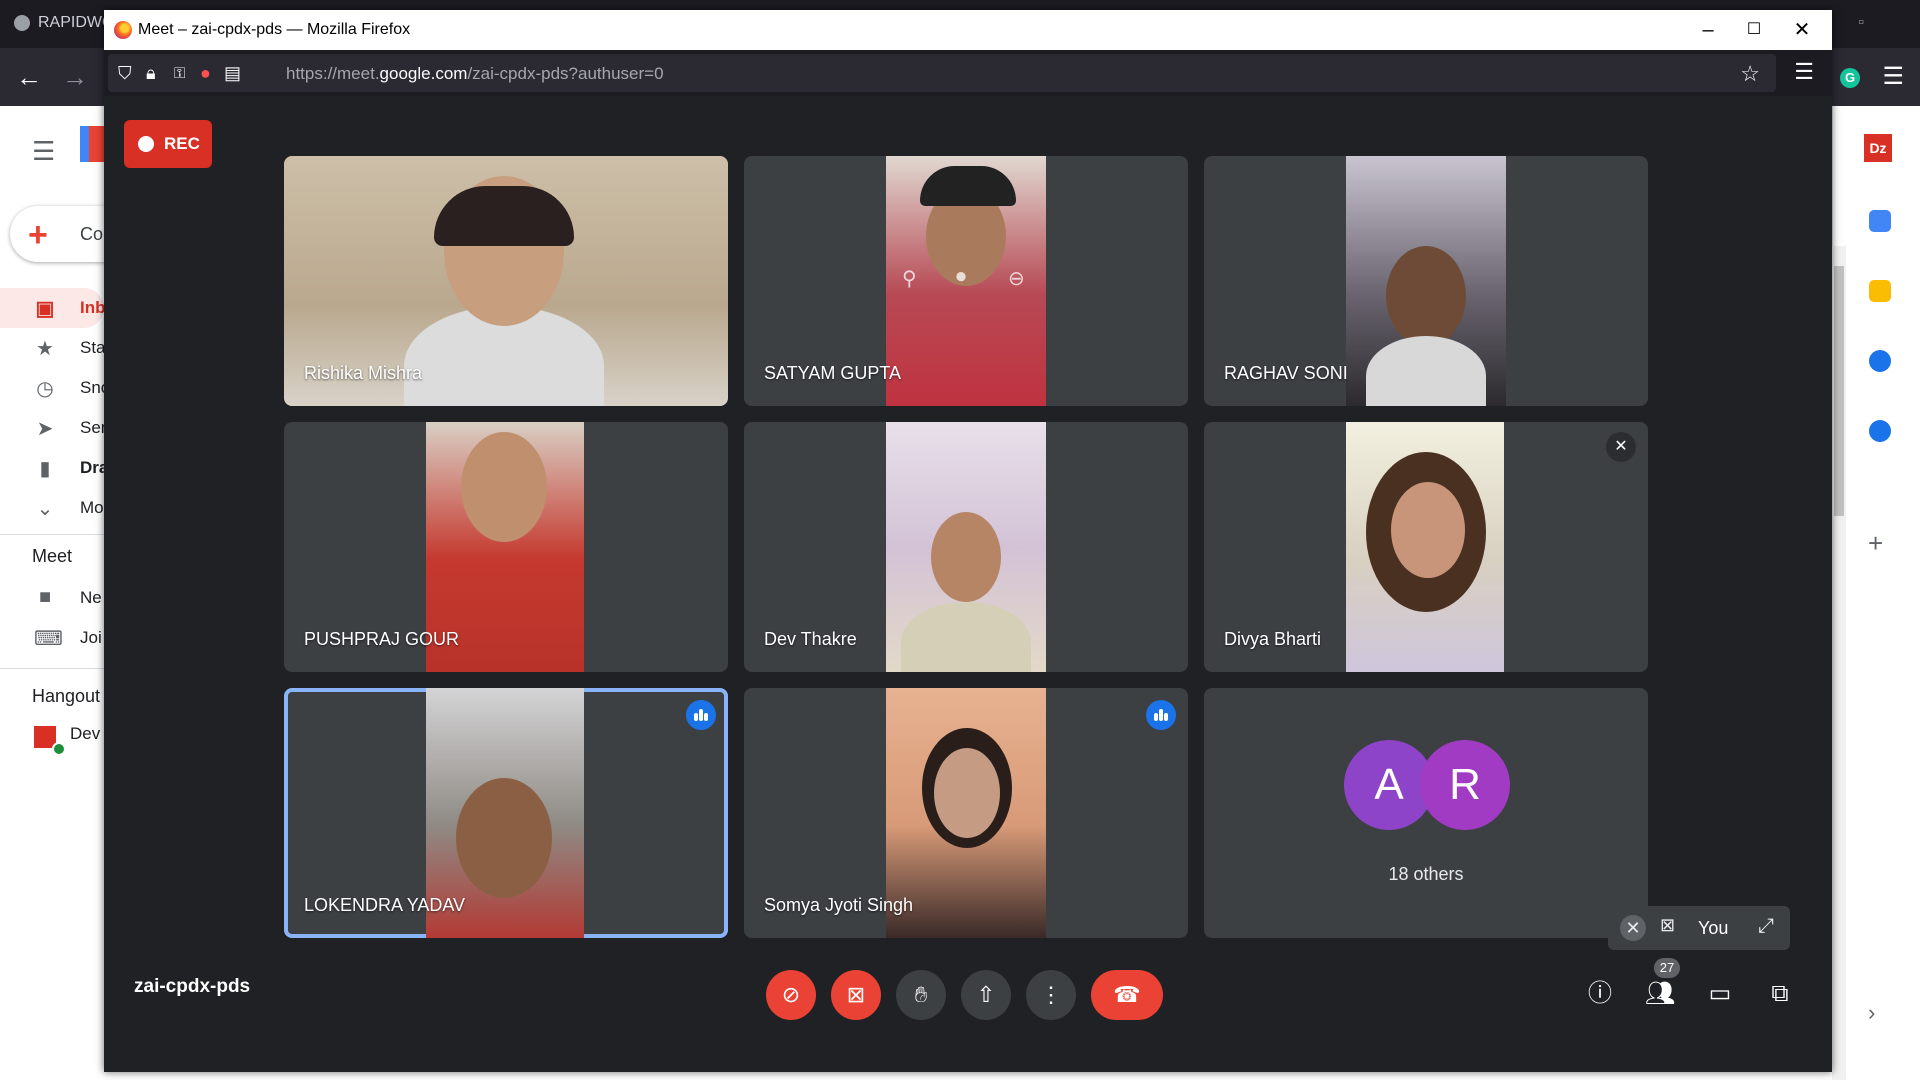 The image size is (1920, 1080). I want to click on participant-tile: Dev Thakre, so click(966, 547).